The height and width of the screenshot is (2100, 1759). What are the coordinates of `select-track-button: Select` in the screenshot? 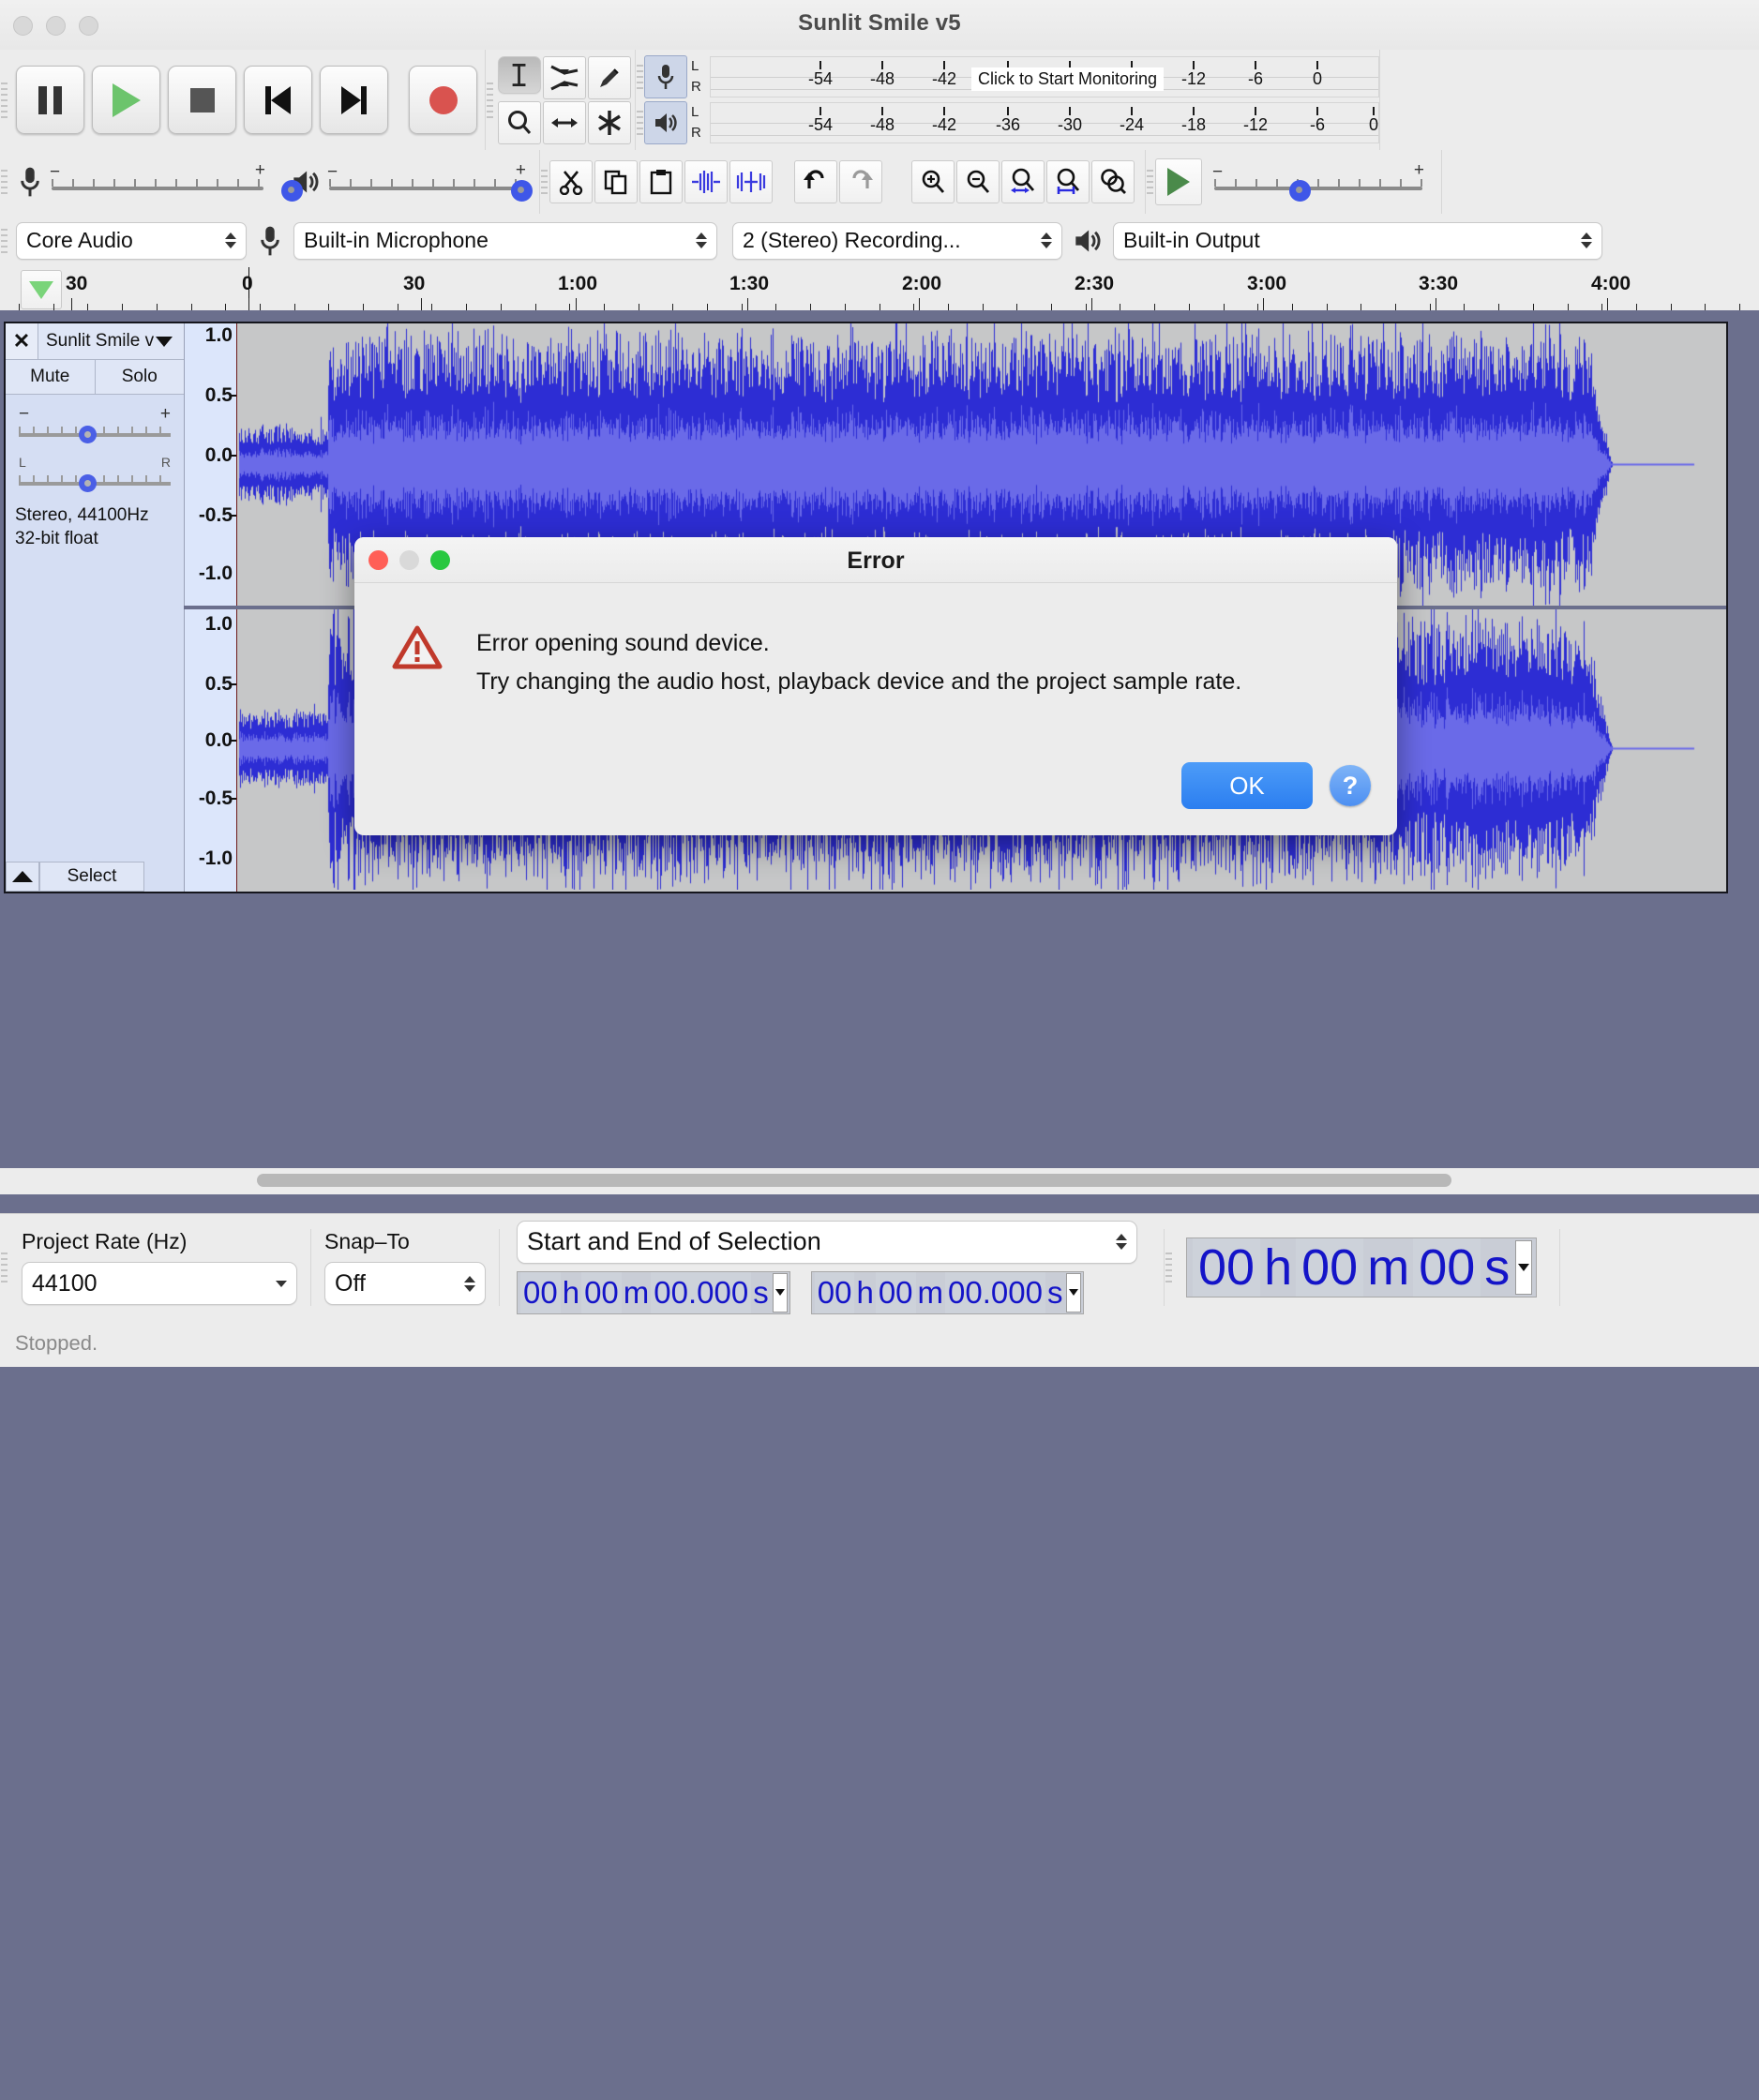 It's located at (91, 877).